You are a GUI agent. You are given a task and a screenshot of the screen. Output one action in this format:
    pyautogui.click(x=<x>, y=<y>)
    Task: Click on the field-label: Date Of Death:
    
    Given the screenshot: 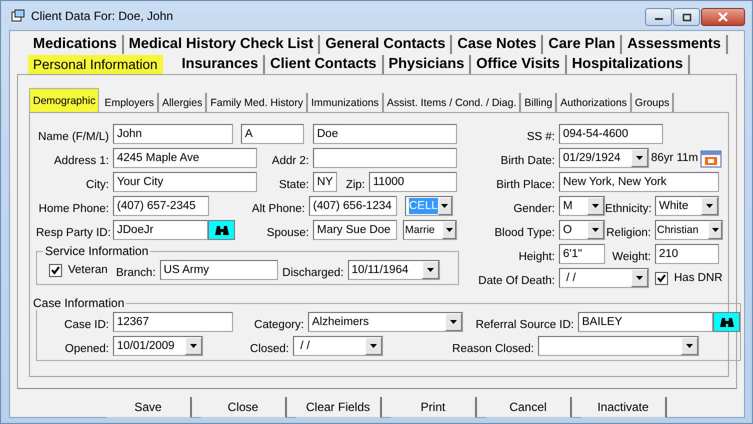 What is the action you would take?
    pyautogui.click(x=516, y=280)
    